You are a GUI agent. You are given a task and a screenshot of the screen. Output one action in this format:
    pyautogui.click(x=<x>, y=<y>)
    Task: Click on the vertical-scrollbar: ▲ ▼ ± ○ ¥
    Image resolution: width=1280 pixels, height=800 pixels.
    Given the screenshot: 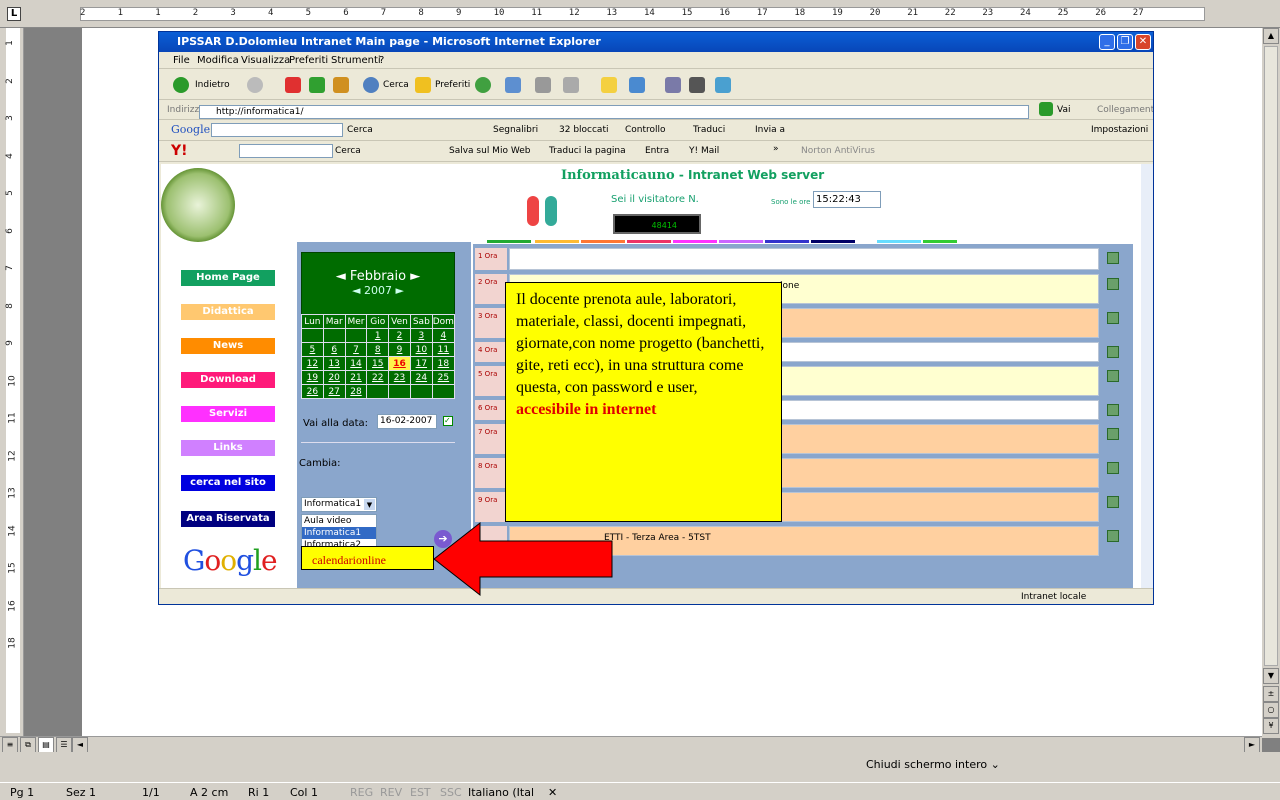 What is the action you would take?
    pyautogui.click(x=1271, y=383)
    